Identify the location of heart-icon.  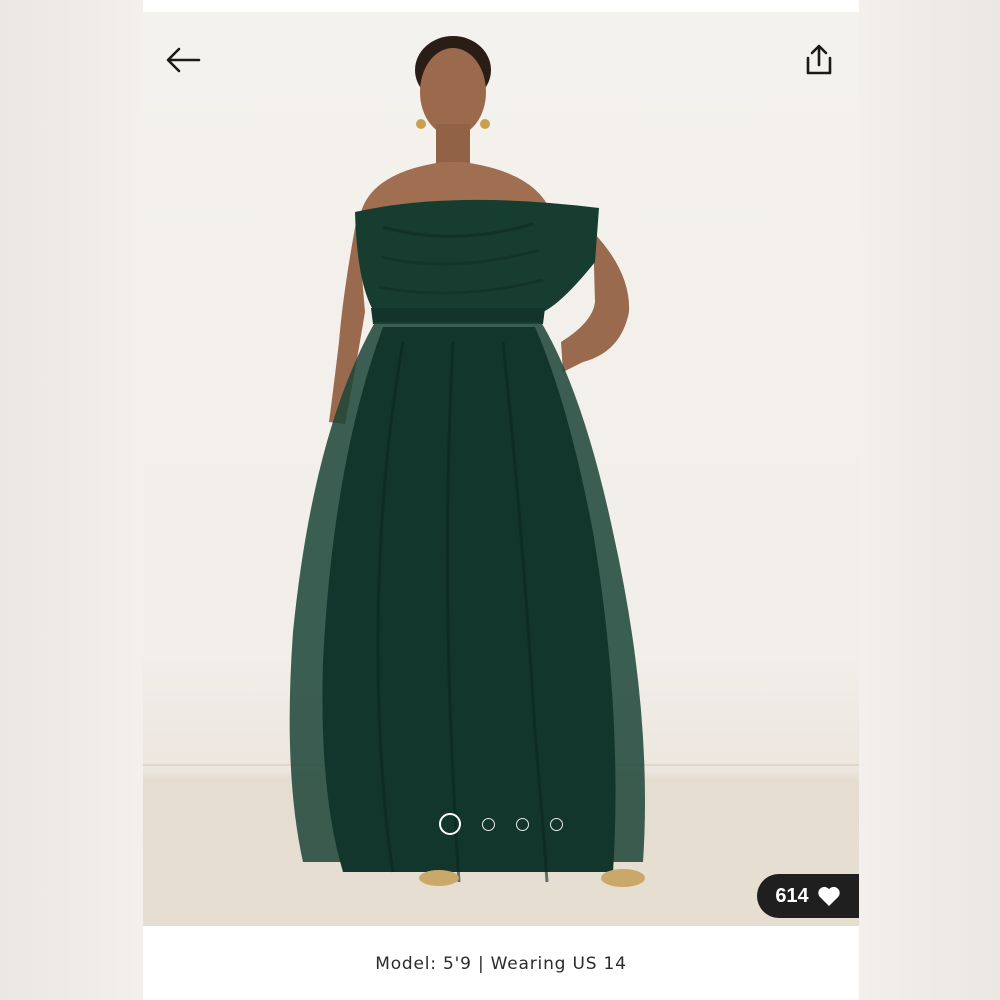
(829, 896).